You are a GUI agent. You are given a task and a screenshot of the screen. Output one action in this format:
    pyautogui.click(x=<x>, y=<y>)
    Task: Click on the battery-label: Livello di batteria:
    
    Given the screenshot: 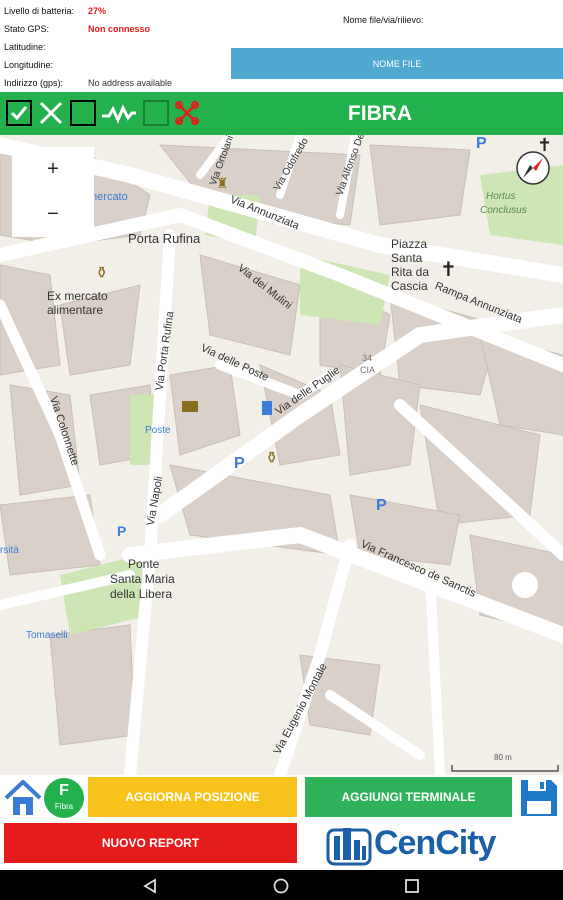 What is the action you would take?
    pyautogui.click(x=39, y=11)
    